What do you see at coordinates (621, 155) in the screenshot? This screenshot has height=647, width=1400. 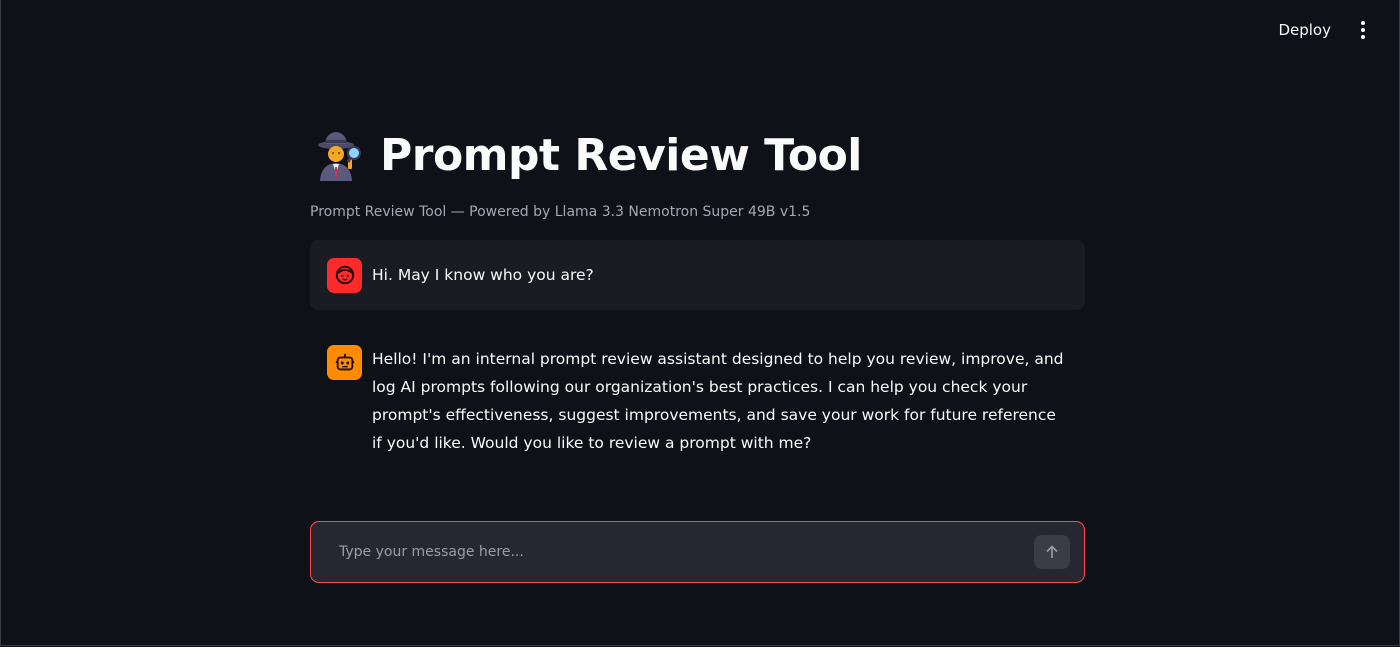 I see `page-title: Prompt Review Tool` at bounding box center [621, 155].